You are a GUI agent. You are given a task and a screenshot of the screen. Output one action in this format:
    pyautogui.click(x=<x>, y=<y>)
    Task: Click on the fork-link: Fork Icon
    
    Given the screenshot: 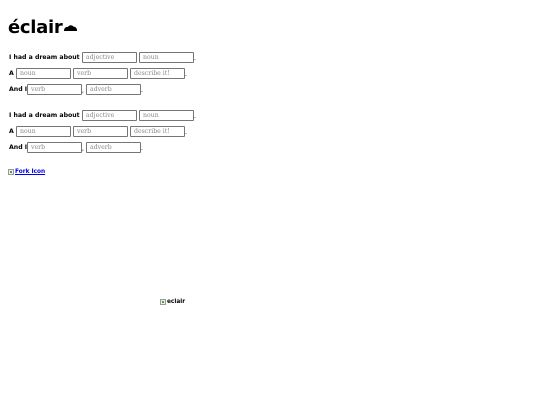 What is the action you would take?
    pyautogui.click(x=26, y=172)
    